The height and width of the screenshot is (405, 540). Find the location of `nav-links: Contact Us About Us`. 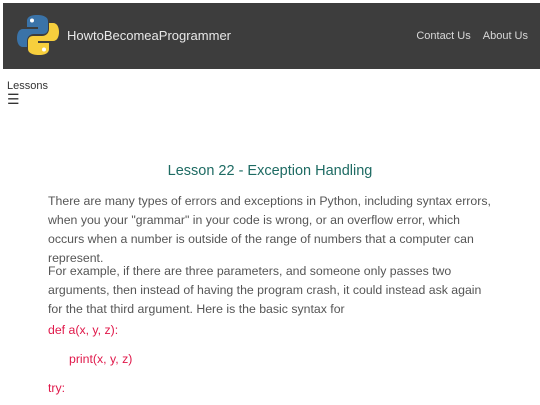

nav-links: Contact Us About Us is located at coordinates (472, 36).